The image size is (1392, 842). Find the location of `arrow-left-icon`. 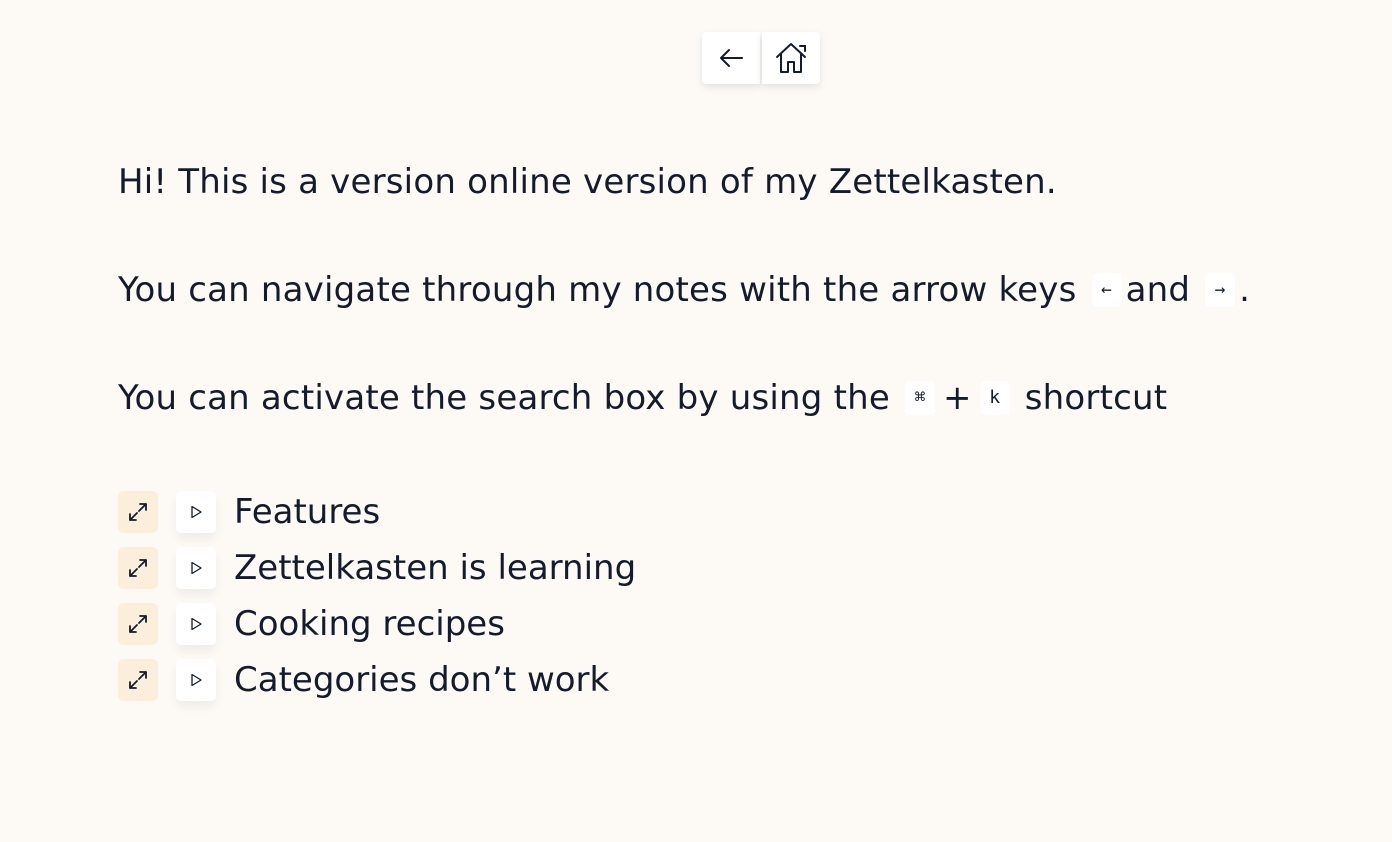

arrow-left-icon is located at coordinates (731, 58).